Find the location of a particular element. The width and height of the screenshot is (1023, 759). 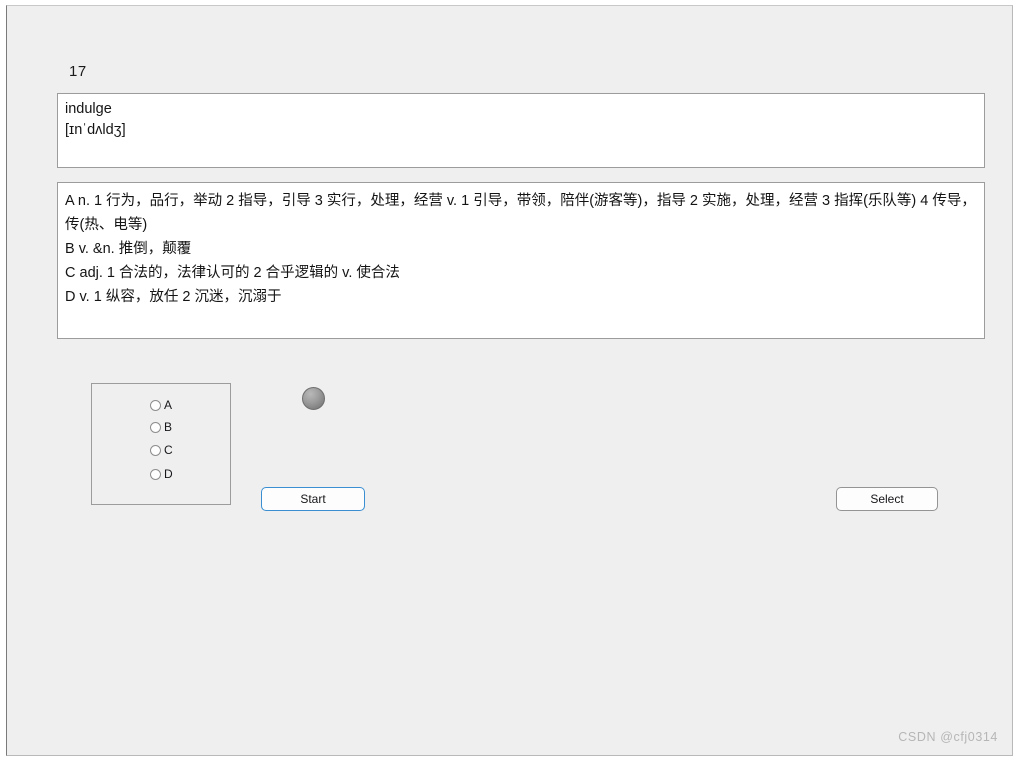

definition-line-c: C adj. 1 合法的，法律认可的 2 合乎逻辑的 v. 使合法 is located at coordinates (232, 273).